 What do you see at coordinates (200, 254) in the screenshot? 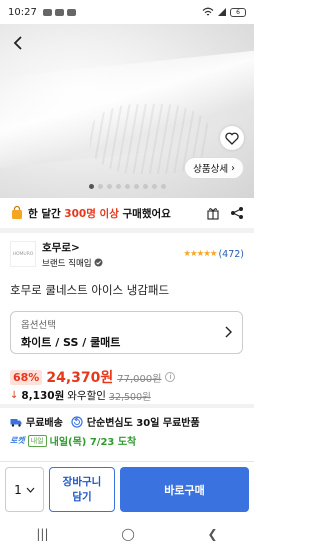
I see `star-rating-icon: ★★★★★` at bounding box center [200, 254].